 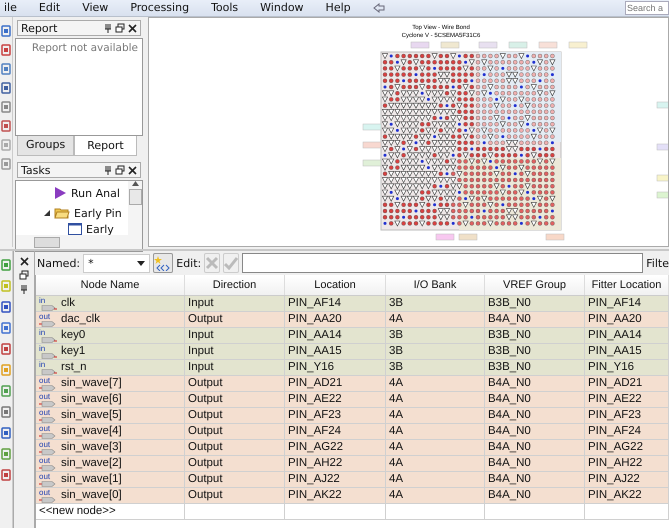 What do you see at coordinates (135, 208) in the screenshot?
I see `vertical-scrollbar` at bounding box center [135, 208].